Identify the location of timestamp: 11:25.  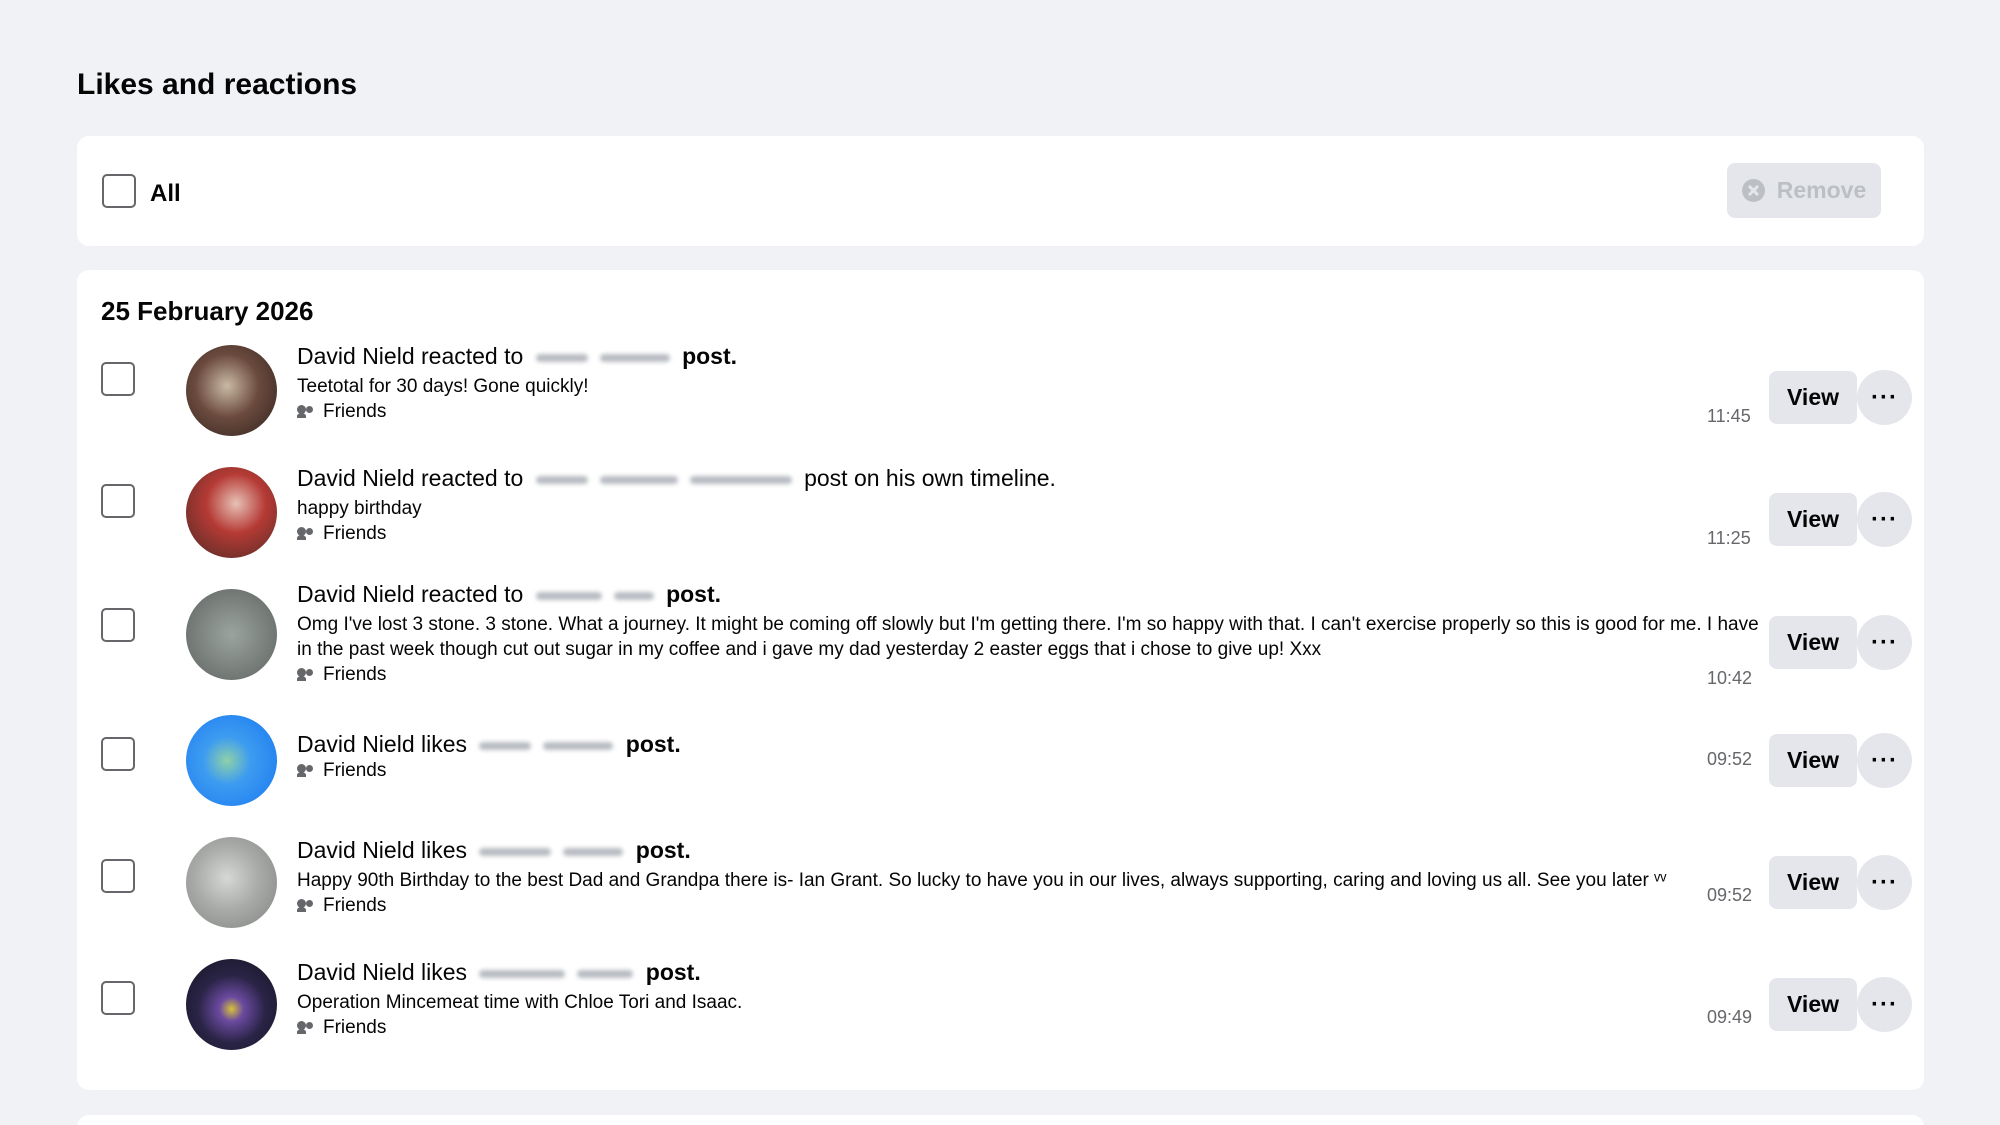
(1729, 538).